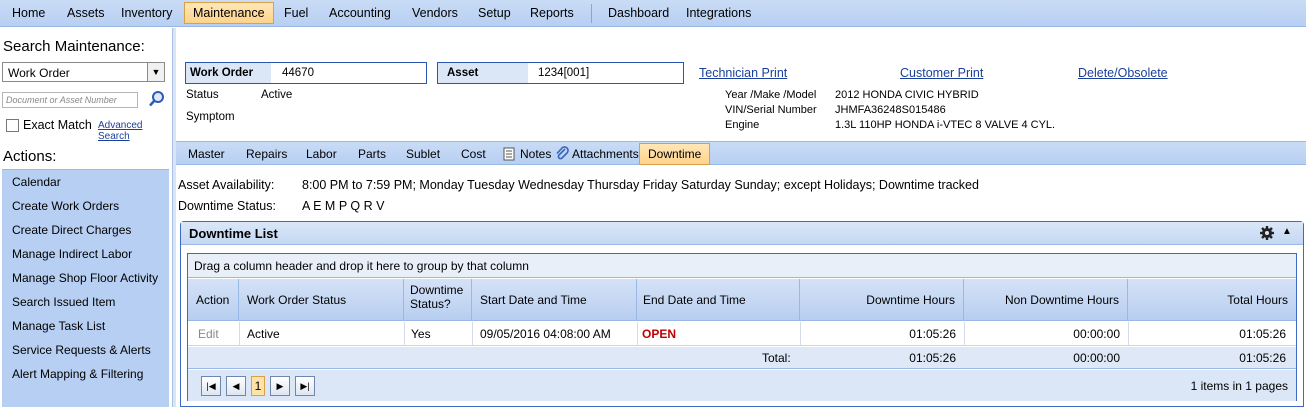  Describe the element at coordinates (36, 182) in the screenshot. I see `action-calendar: Calendar` at that location.